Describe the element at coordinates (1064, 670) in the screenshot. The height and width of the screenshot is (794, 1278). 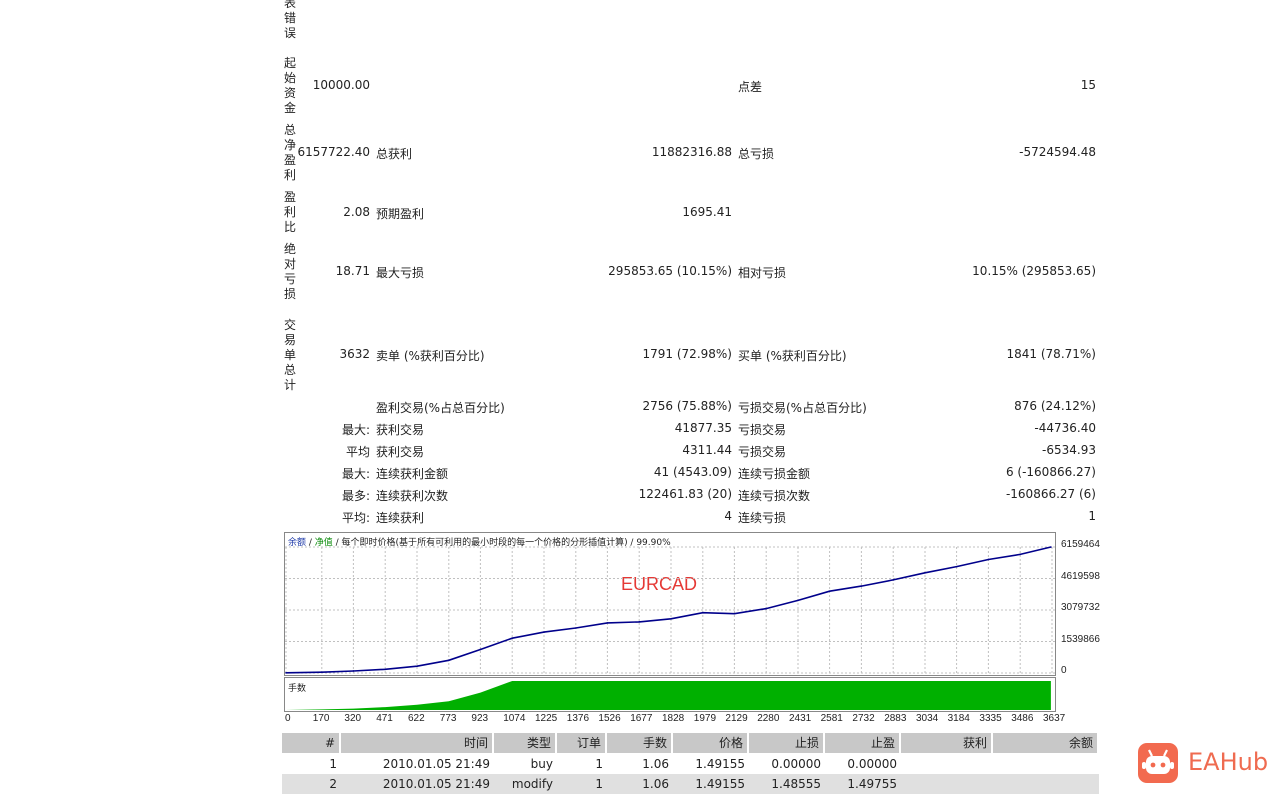
I see `y-tick-label-4: 0` at that location.